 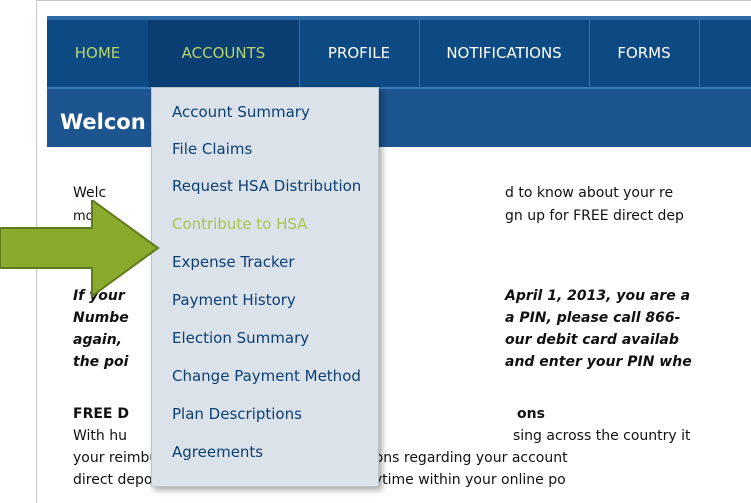 What do you see at coordinates (98, 53) in the screenshot?
I see `nav-home: HOME` at bounding box center [98, 53].